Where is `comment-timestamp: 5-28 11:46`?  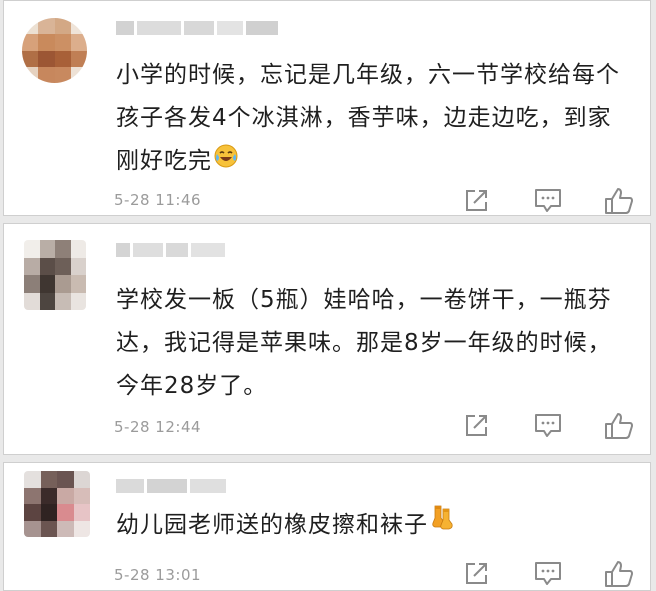 comment-timestamp: 5-28 11:46 is located at coordinates (158, 200).